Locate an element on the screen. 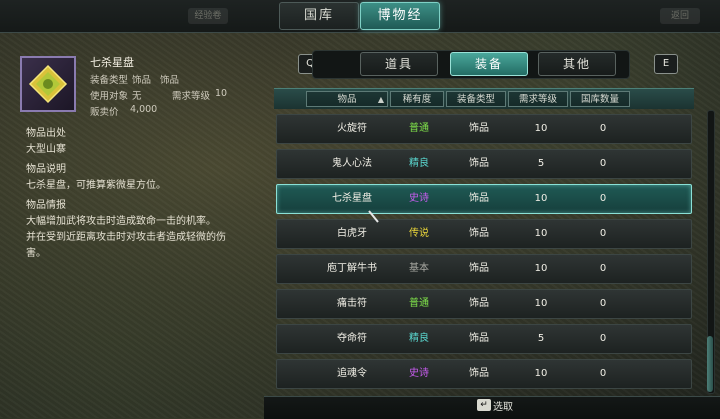 The width and height of the screenshot is (720, 419). equip-type-value: 饰品 is located at coordinates (142, 80).